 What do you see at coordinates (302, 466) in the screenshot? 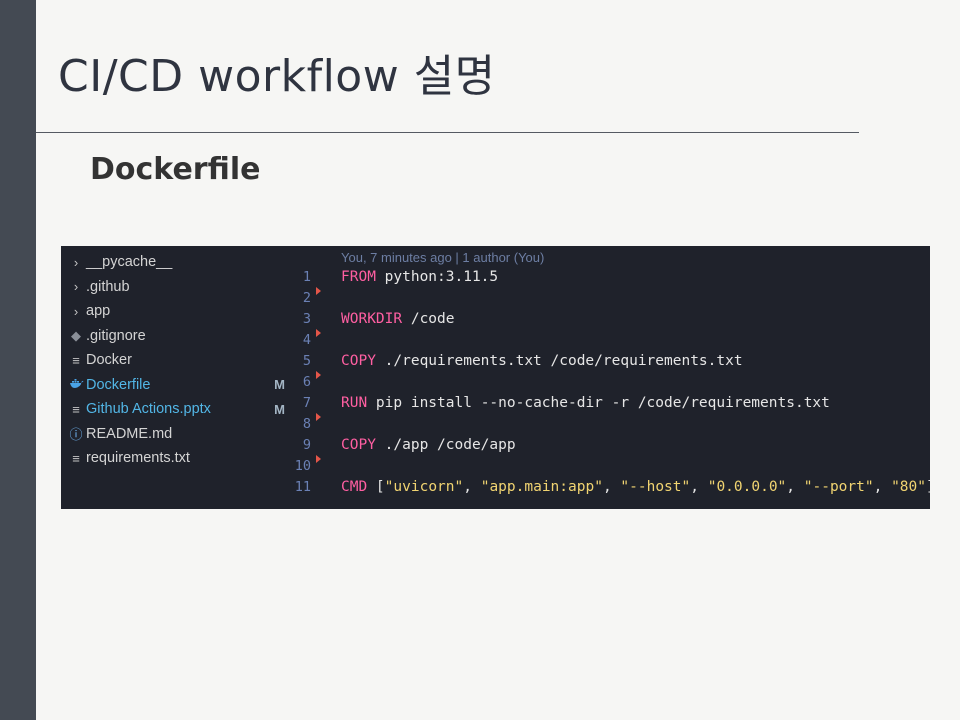
I see `line-number: 10` at bounding box center [302, 466].